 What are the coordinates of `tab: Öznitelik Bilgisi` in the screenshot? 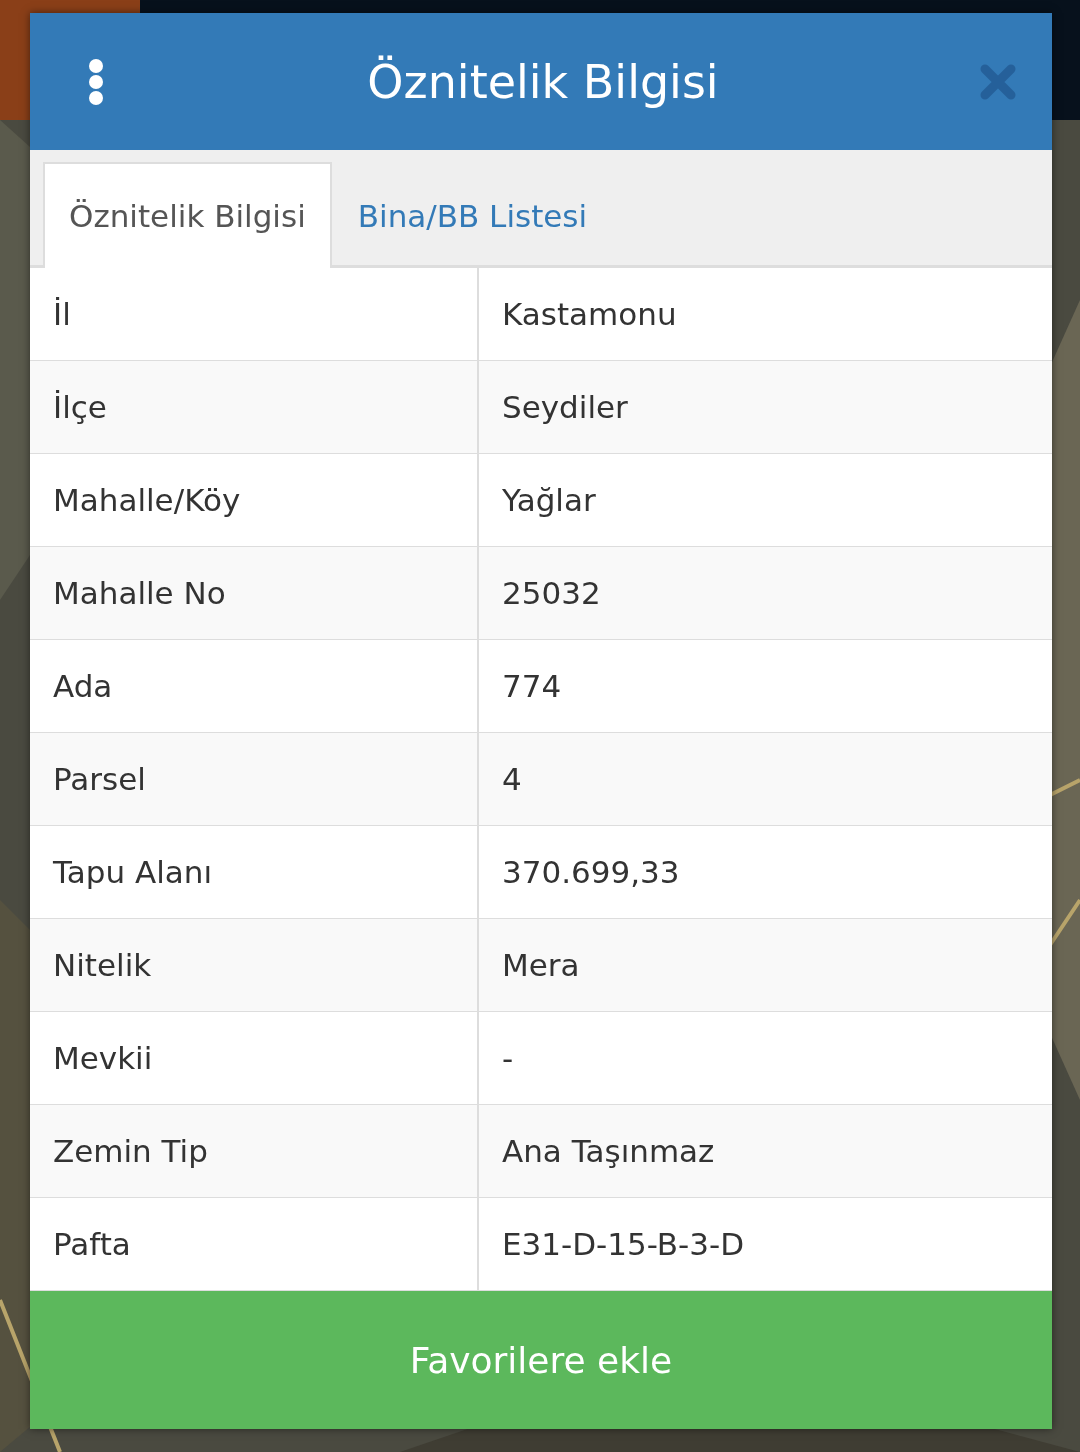 It's located at (187, 215).